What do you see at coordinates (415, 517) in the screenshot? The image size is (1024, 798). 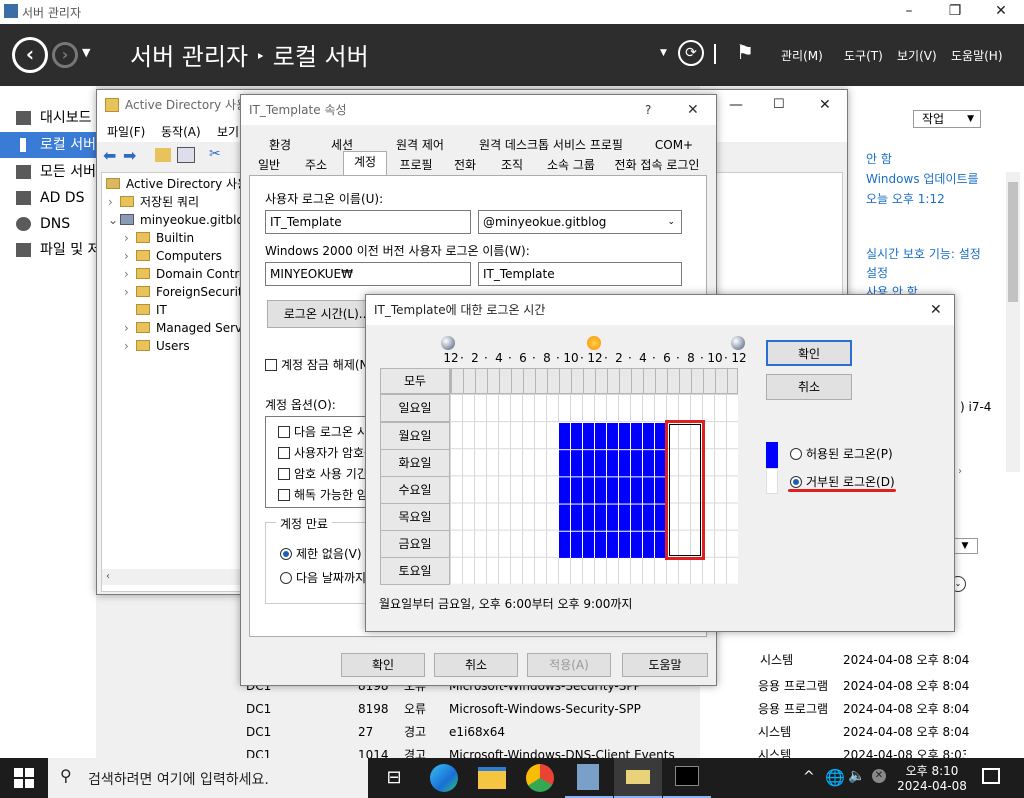 I see `day-row-thursday: 목요일` at bounding box center [415, 517].